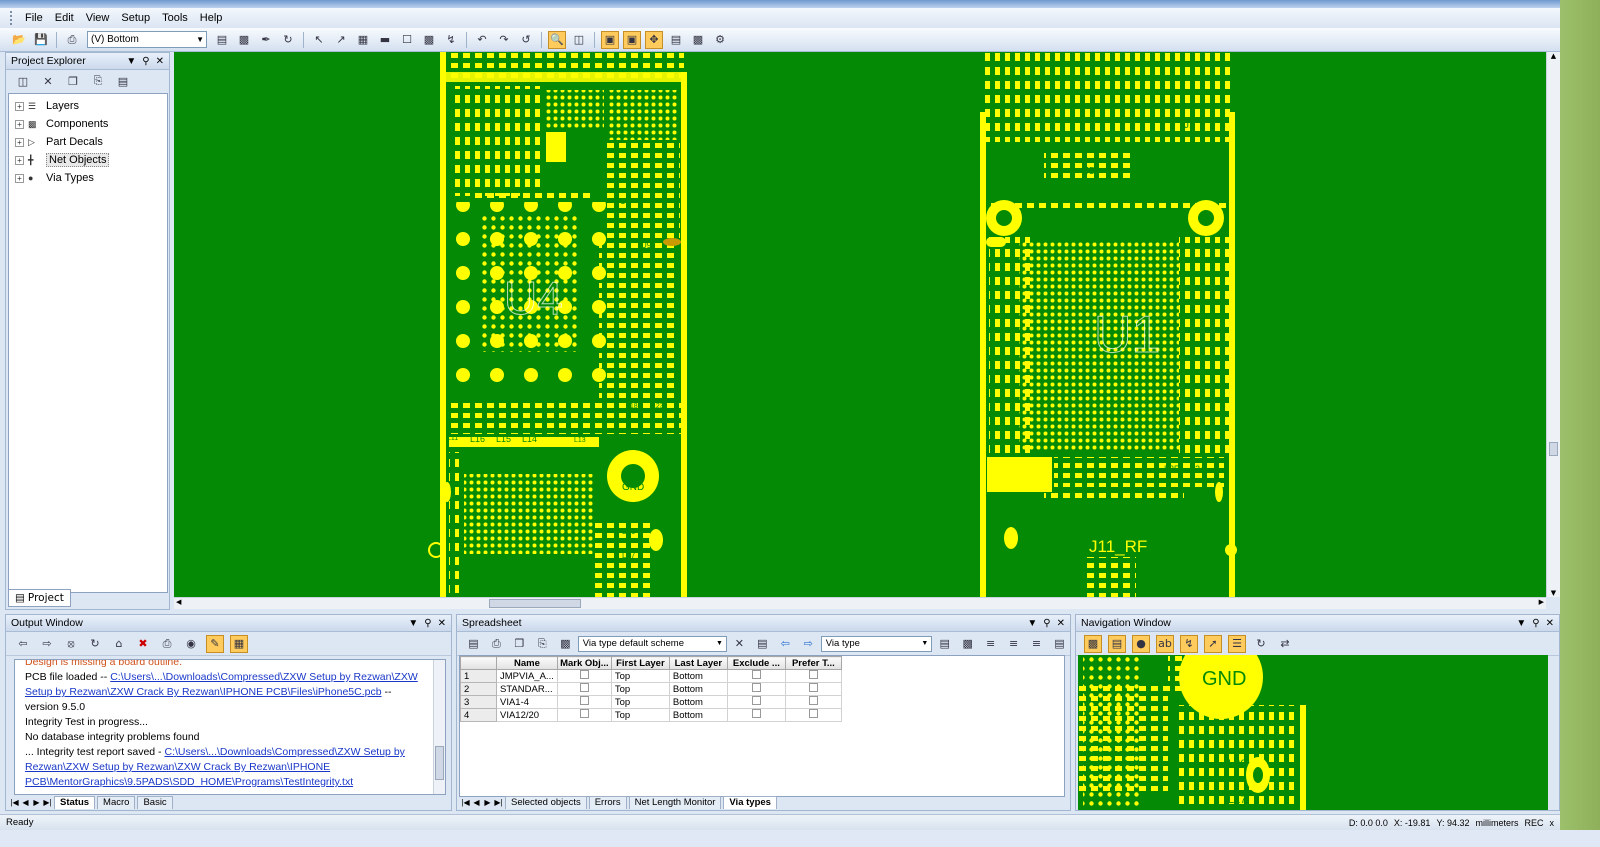 This screenshot has width=1600, height=847. I want to click on first-layer-cell: Top, so click(640, 676).